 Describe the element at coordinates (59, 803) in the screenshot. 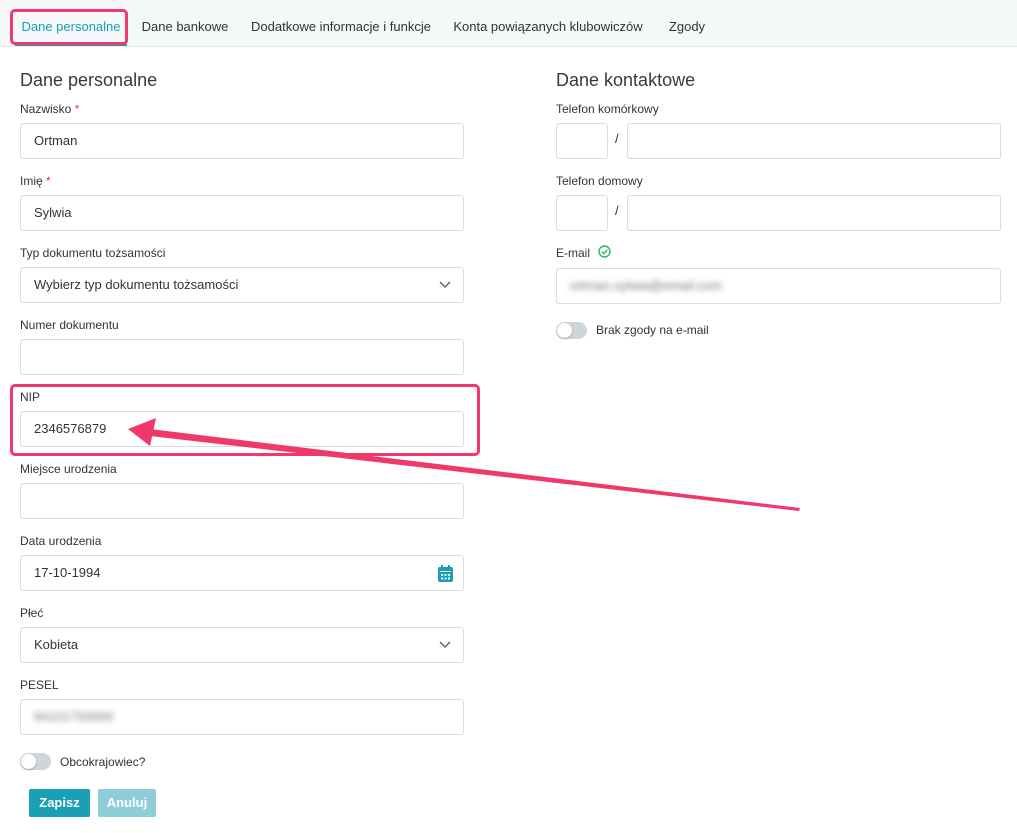

I see `save-button: Zapisz` at that location.